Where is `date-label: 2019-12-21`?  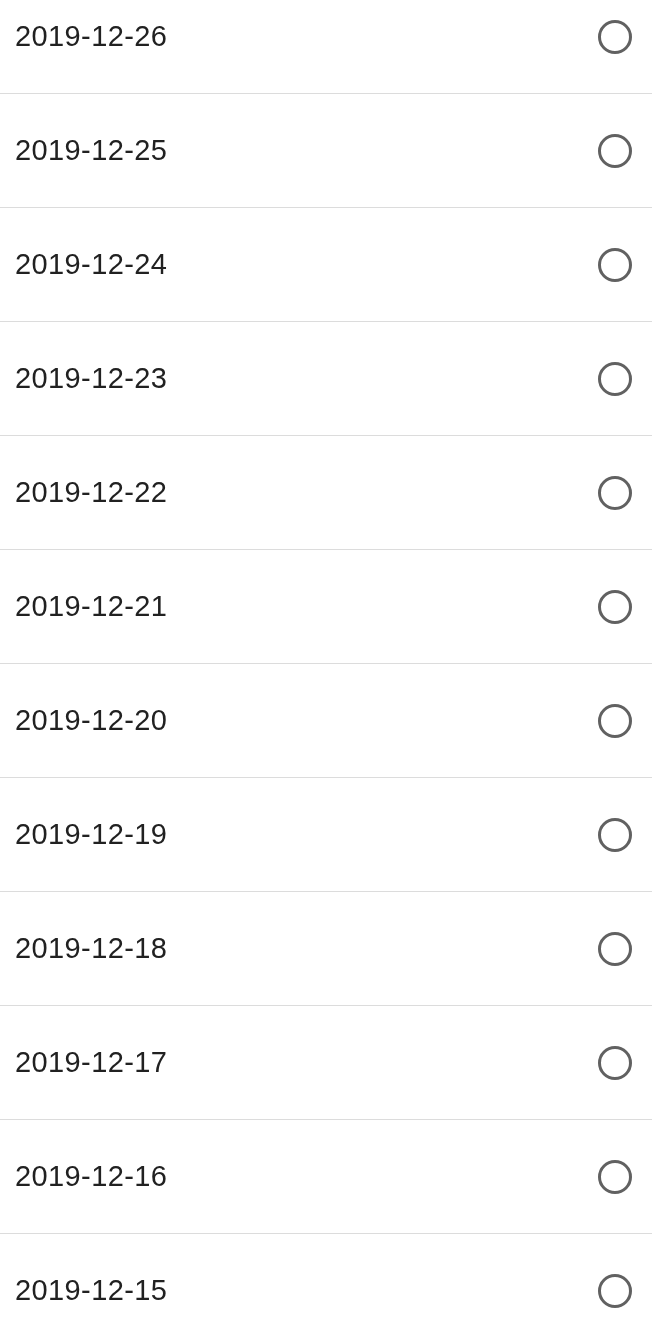 date-label: 2019-12-21 is located at coordinates (91, 606).